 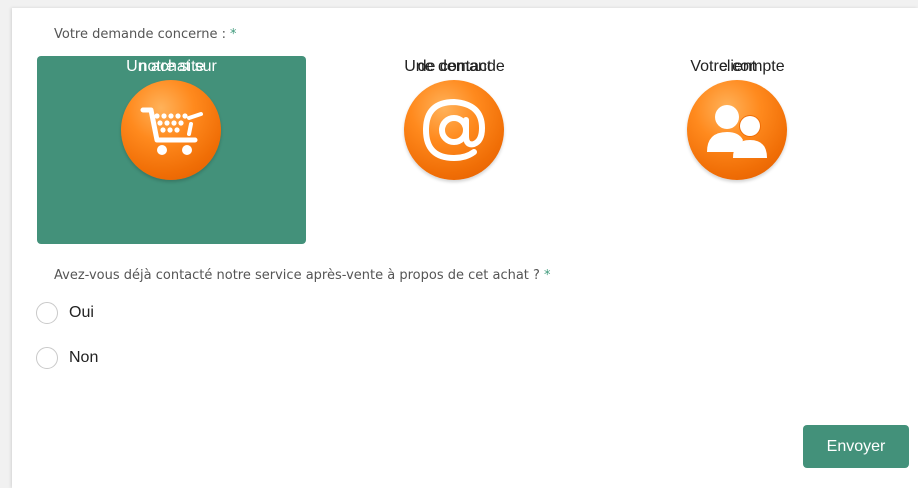 What do you see at coordinates (84, 357) in the screenshot?
I see `radio-label-non: Non` at bounding box center [84, 357].